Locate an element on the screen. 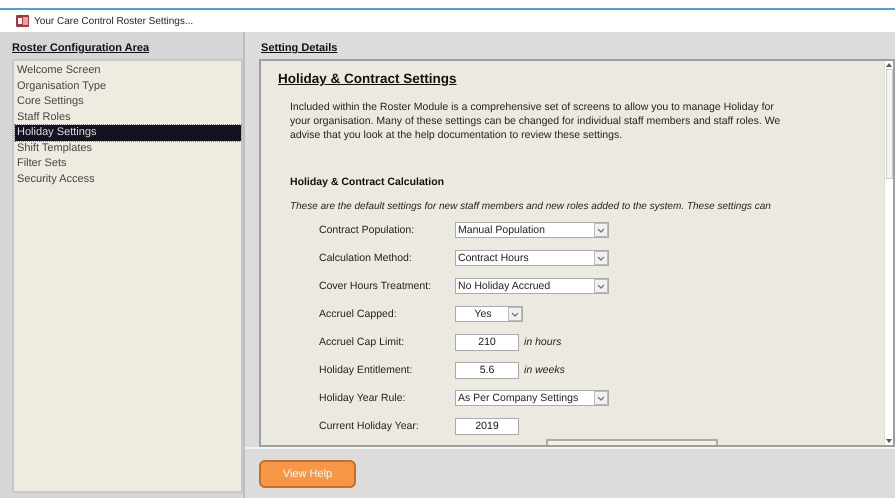 The image size is (895, 498). input-field: 210 is located at coordinates (487, 342).